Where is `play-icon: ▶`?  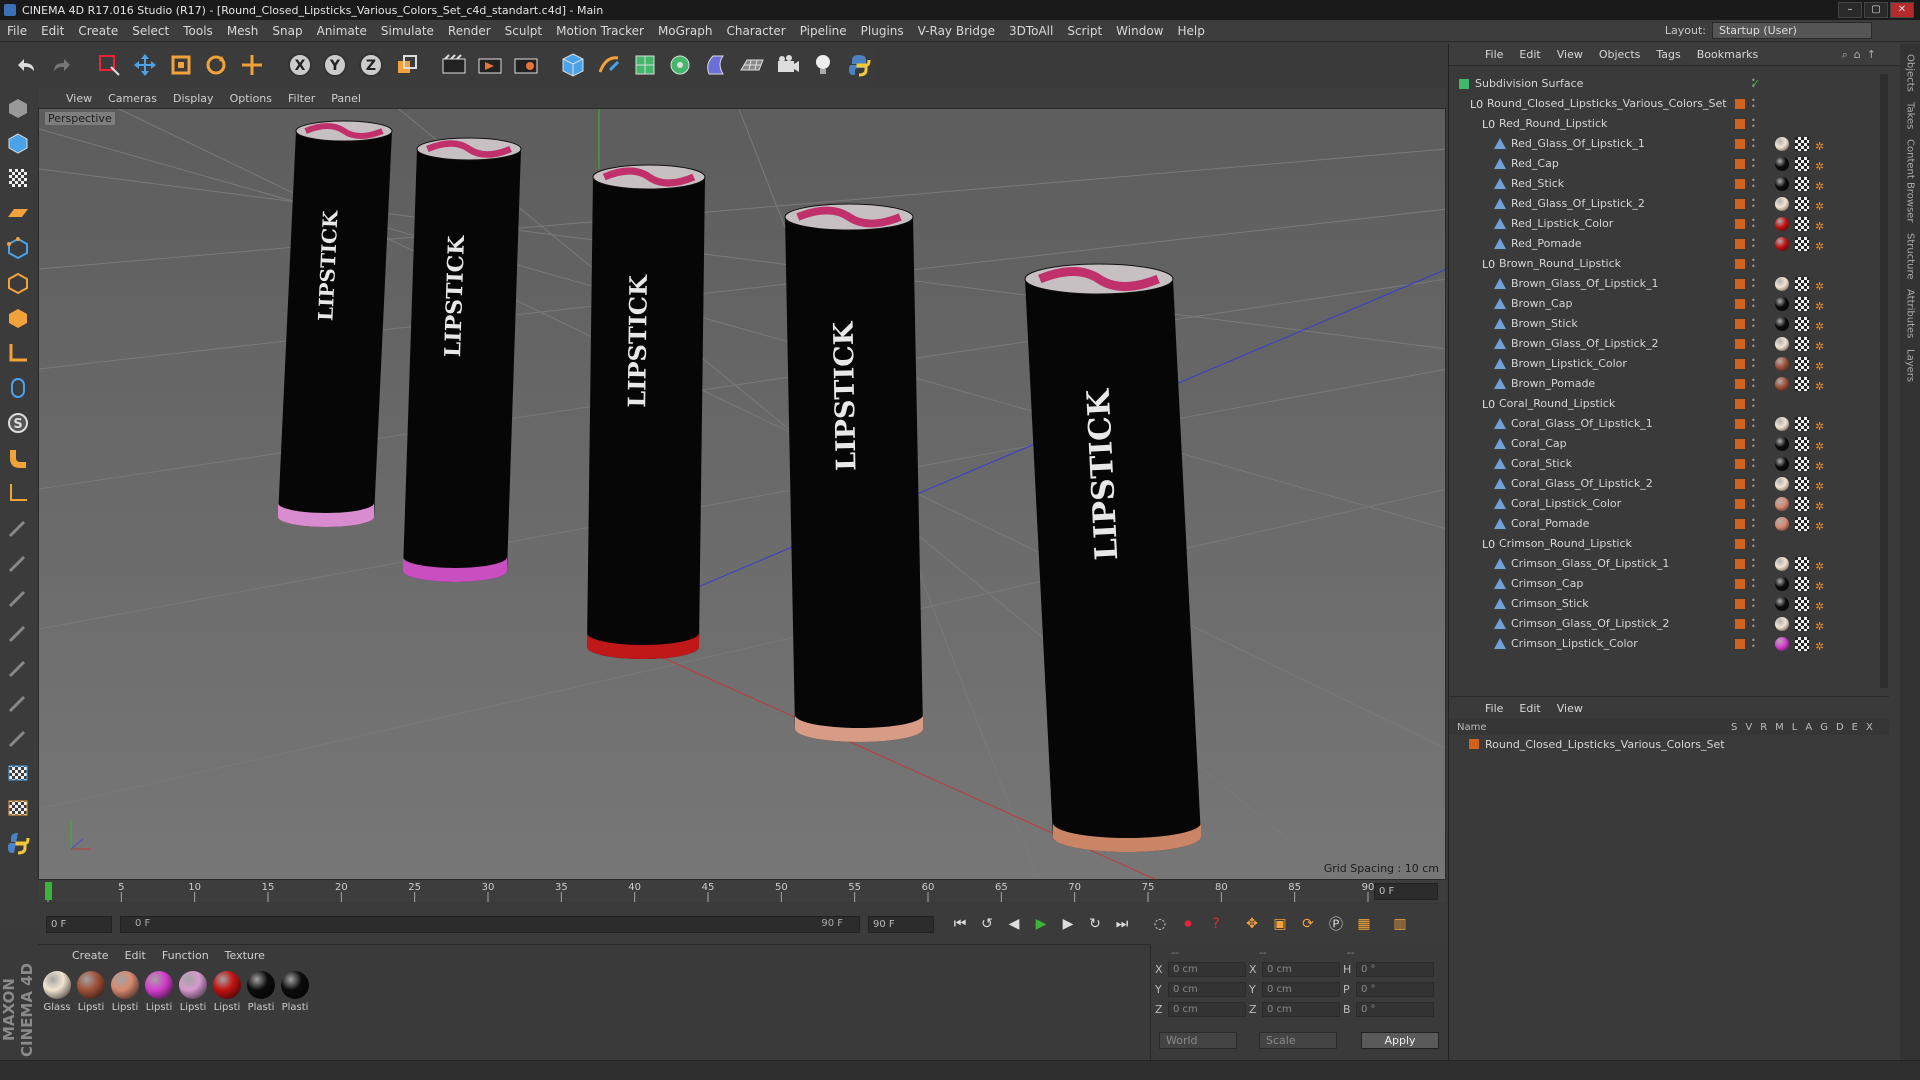
play-icon: ▶ is located at coordinates (1041, 924).